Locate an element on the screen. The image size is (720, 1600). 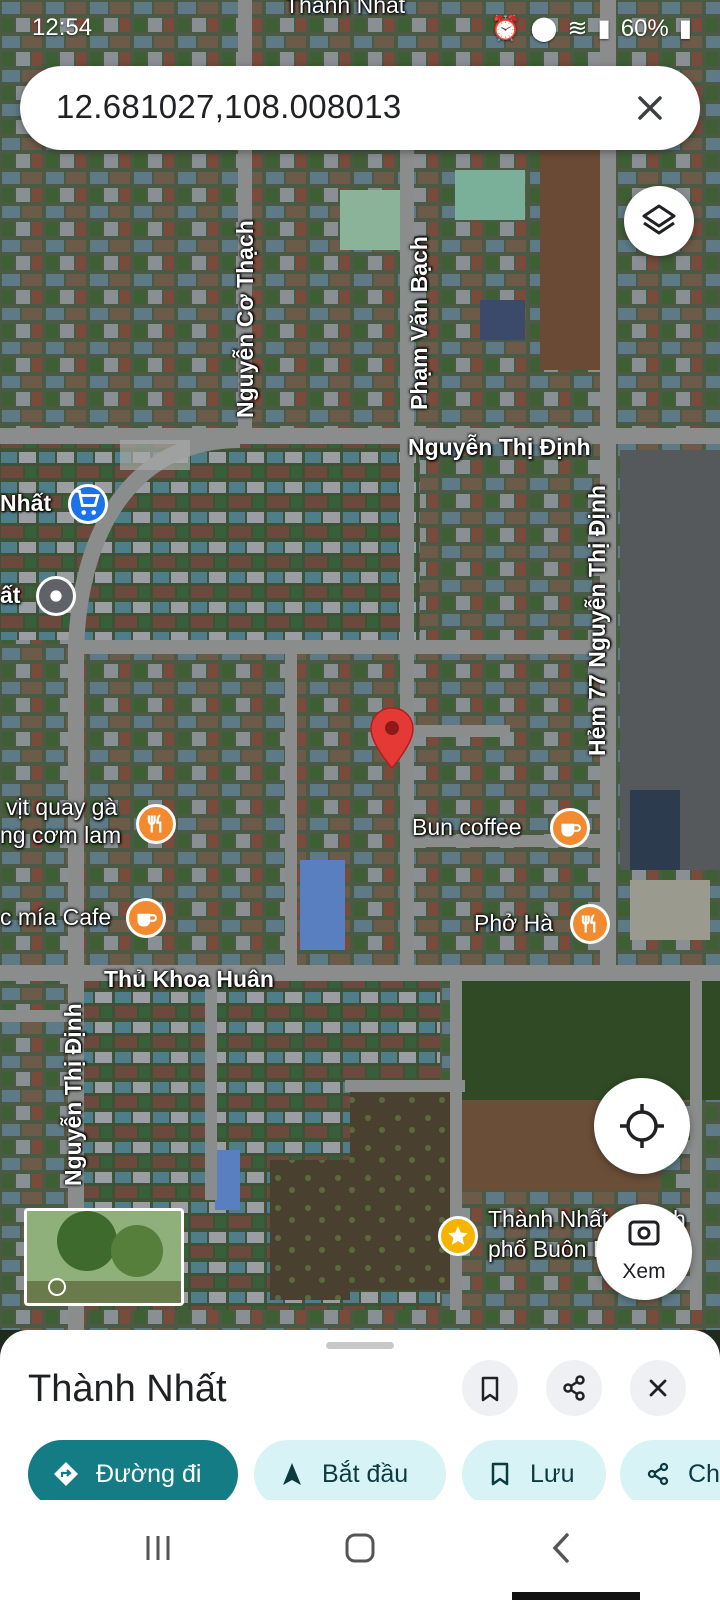
save-button: Lưu is located at coordinates (534, 1474).